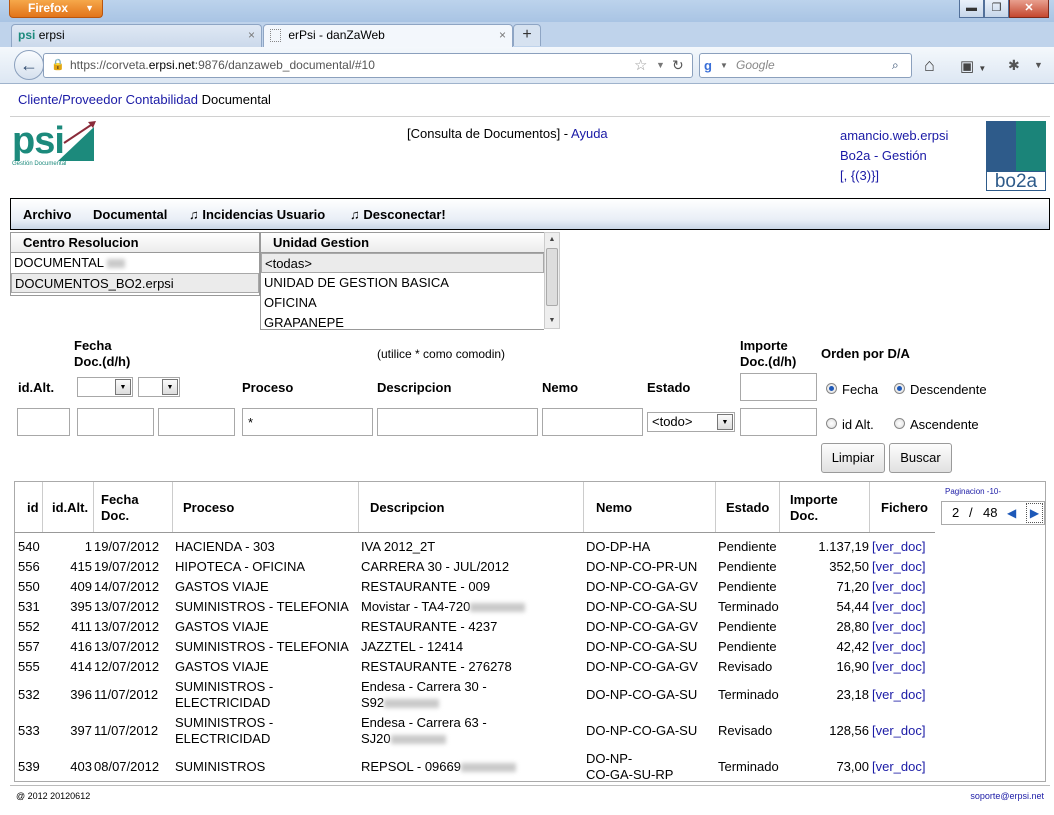 This screenshot has height=815, width=1054. Describe the element at coordinates (899, 423) in the screenshot. I see `ascendente-radio` at that location.